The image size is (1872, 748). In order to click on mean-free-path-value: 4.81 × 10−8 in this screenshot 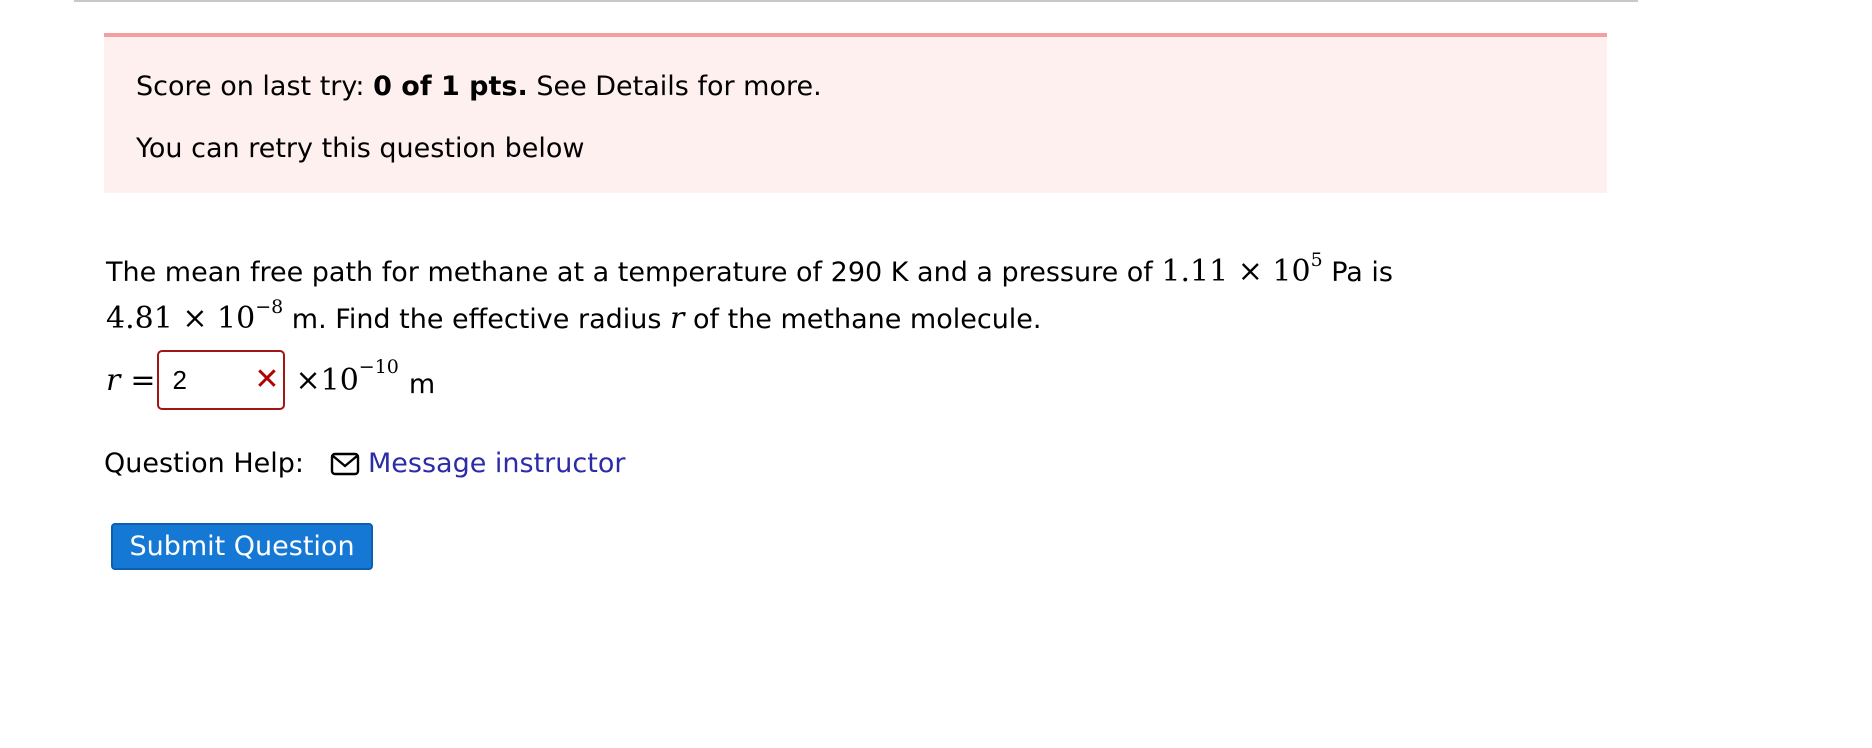, I will do `click(194, 316)`.